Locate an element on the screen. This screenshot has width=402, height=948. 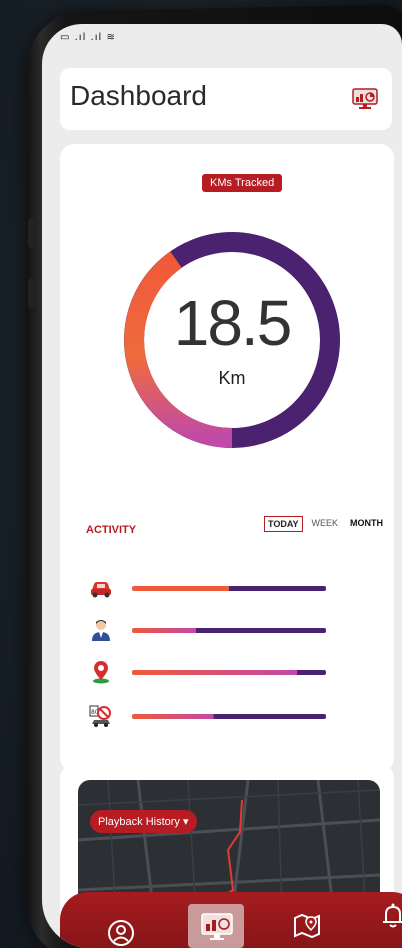
tab-month: MONTH is located at coordinates (366, 524).